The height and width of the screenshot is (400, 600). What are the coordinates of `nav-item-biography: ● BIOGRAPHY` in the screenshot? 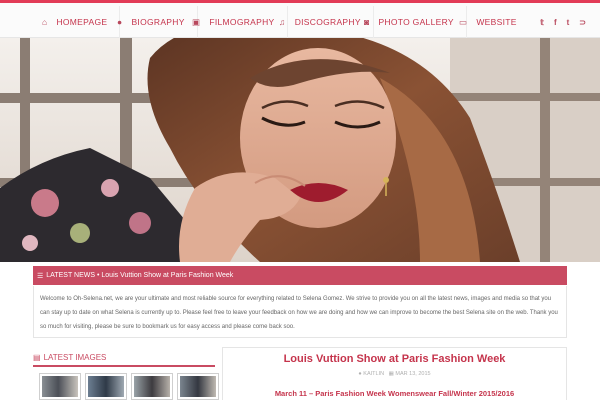 It's located at (157, 22).